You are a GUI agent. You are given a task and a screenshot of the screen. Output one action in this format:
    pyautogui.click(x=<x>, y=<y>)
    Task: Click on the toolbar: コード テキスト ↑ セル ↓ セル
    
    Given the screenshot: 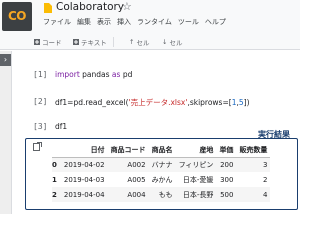 What is the action you would take?
    pyautogui.click(x=150, y=42)
    